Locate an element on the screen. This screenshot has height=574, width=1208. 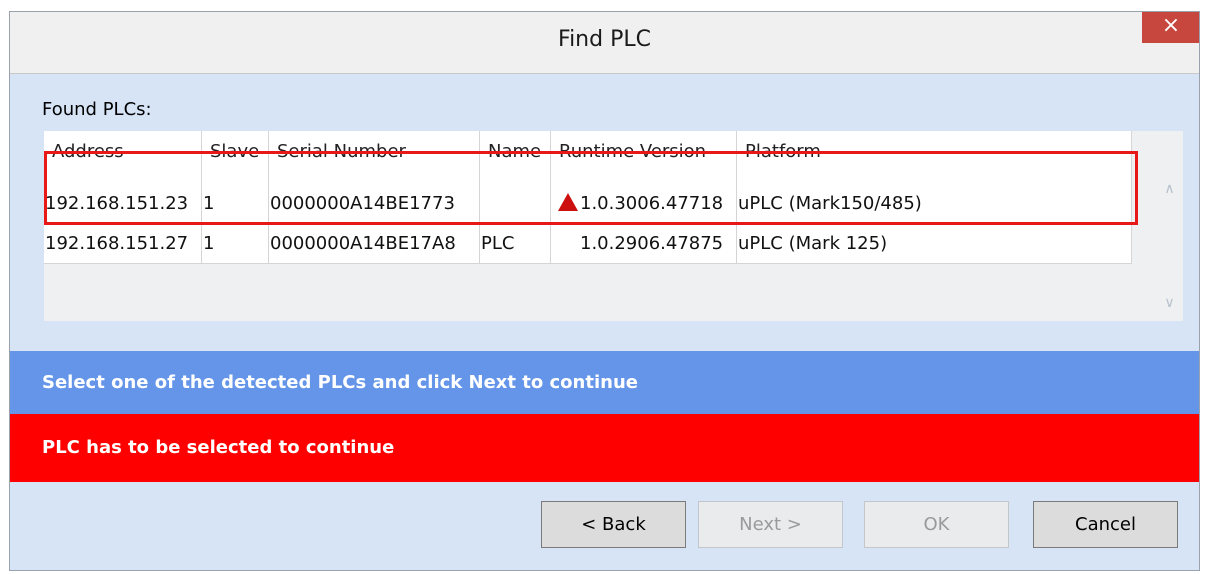
runtime-version-text: 1.0.3006.47718 is located at coordinates (652, 203).